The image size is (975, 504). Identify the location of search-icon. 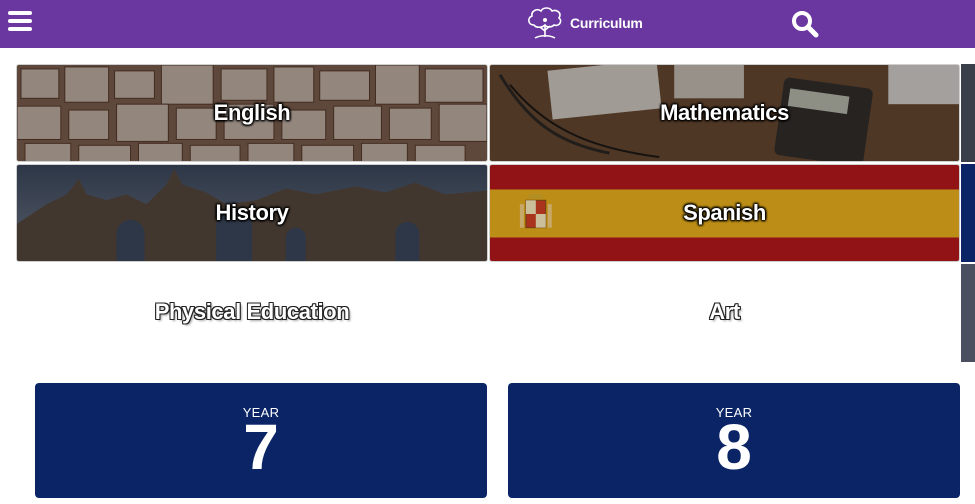
(805, 24).